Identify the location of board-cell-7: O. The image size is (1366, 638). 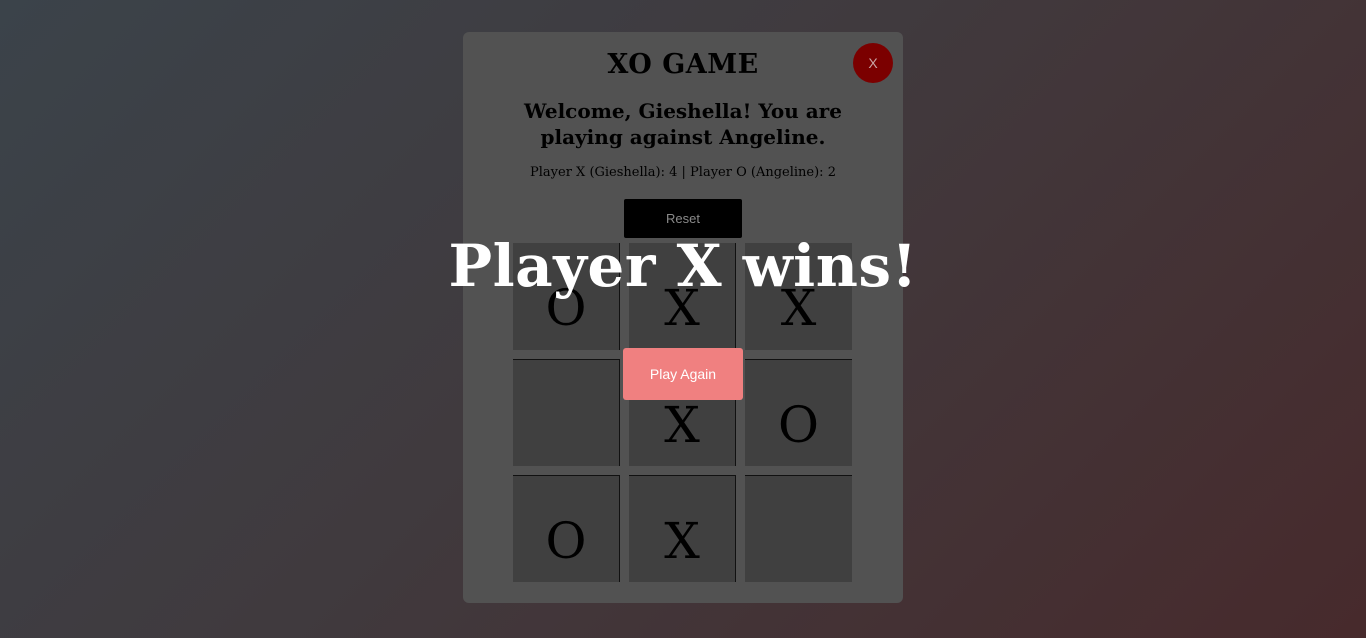
(566, 528).